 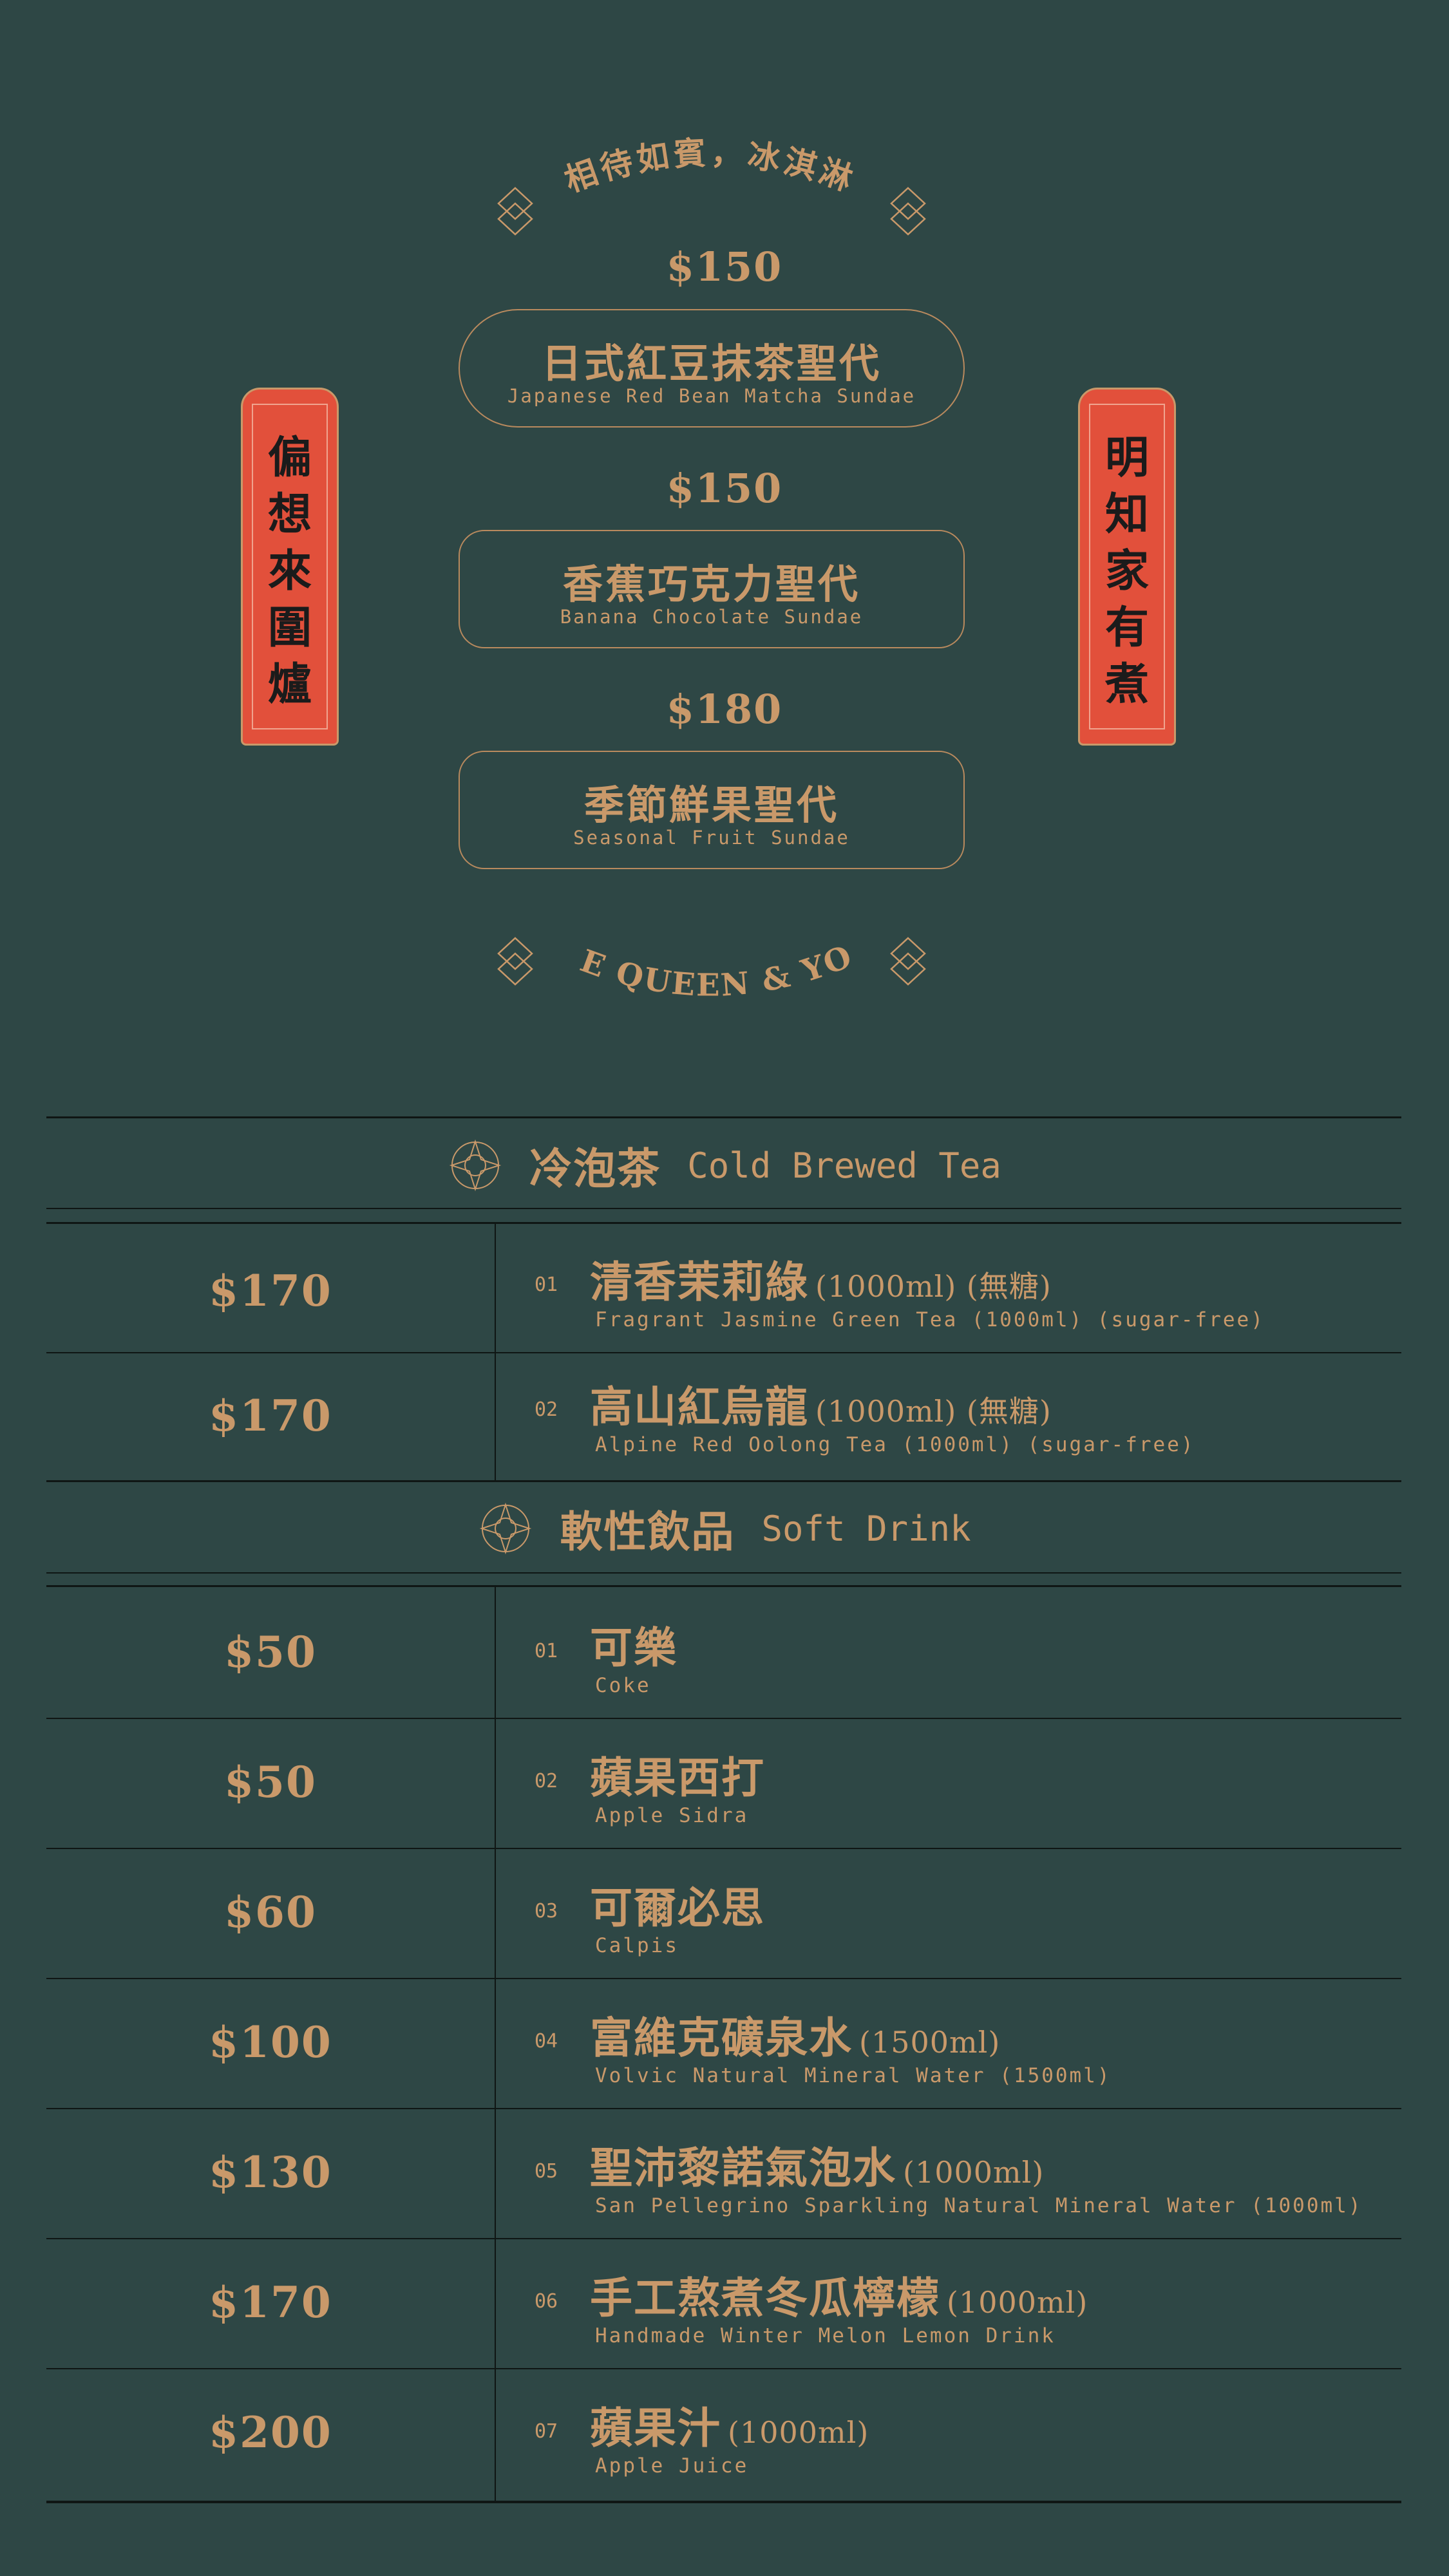 What do you see at coordinates (270, 2042) in the screenshot?
I see `item-price: $100` at bounding box center [270, 2042].